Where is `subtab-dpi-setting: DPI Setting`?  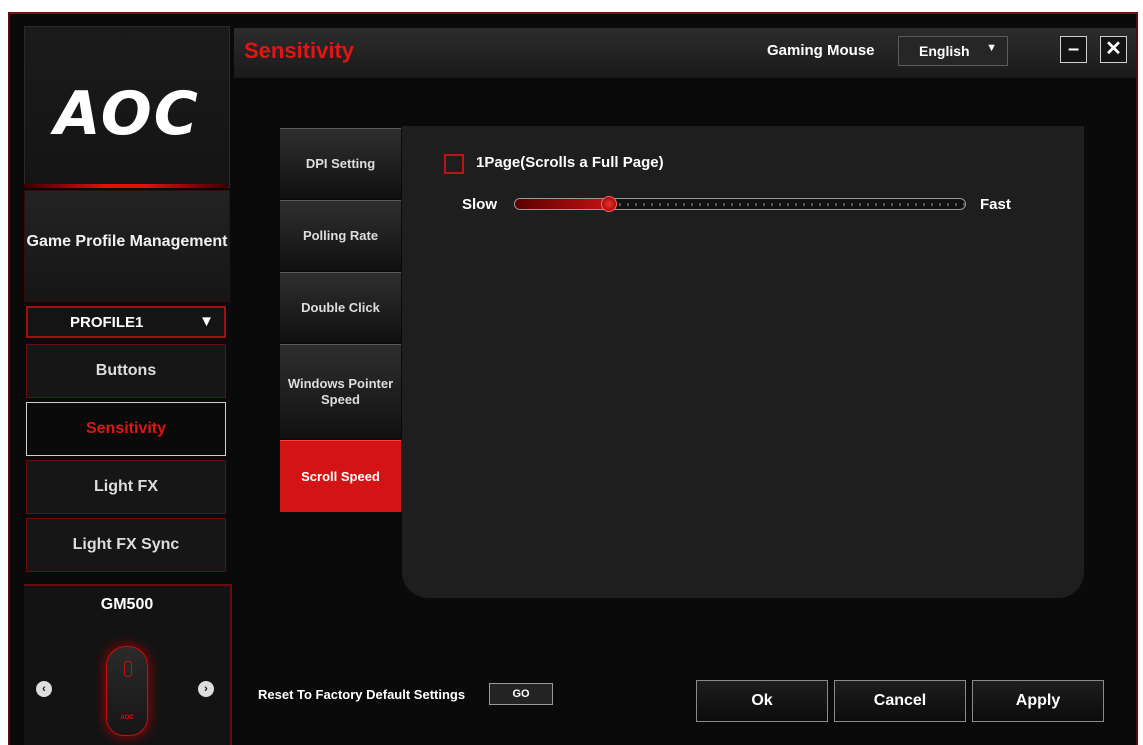
subtab-dpi-setting: DPI Setting is located at coordinates (340, 163).